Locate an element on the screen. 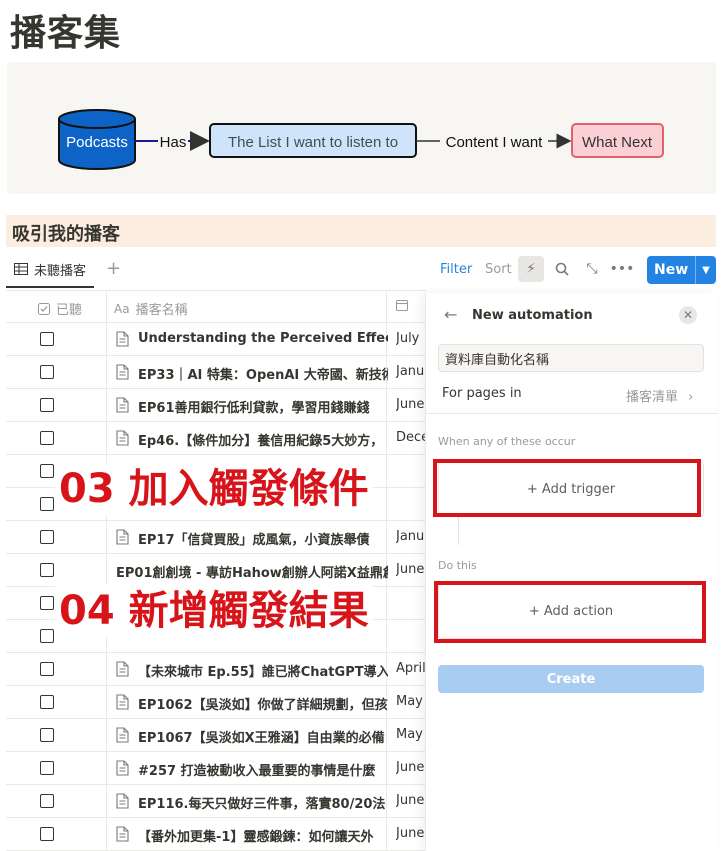  edge-has-label: Has is located at coordinates (173, 142).